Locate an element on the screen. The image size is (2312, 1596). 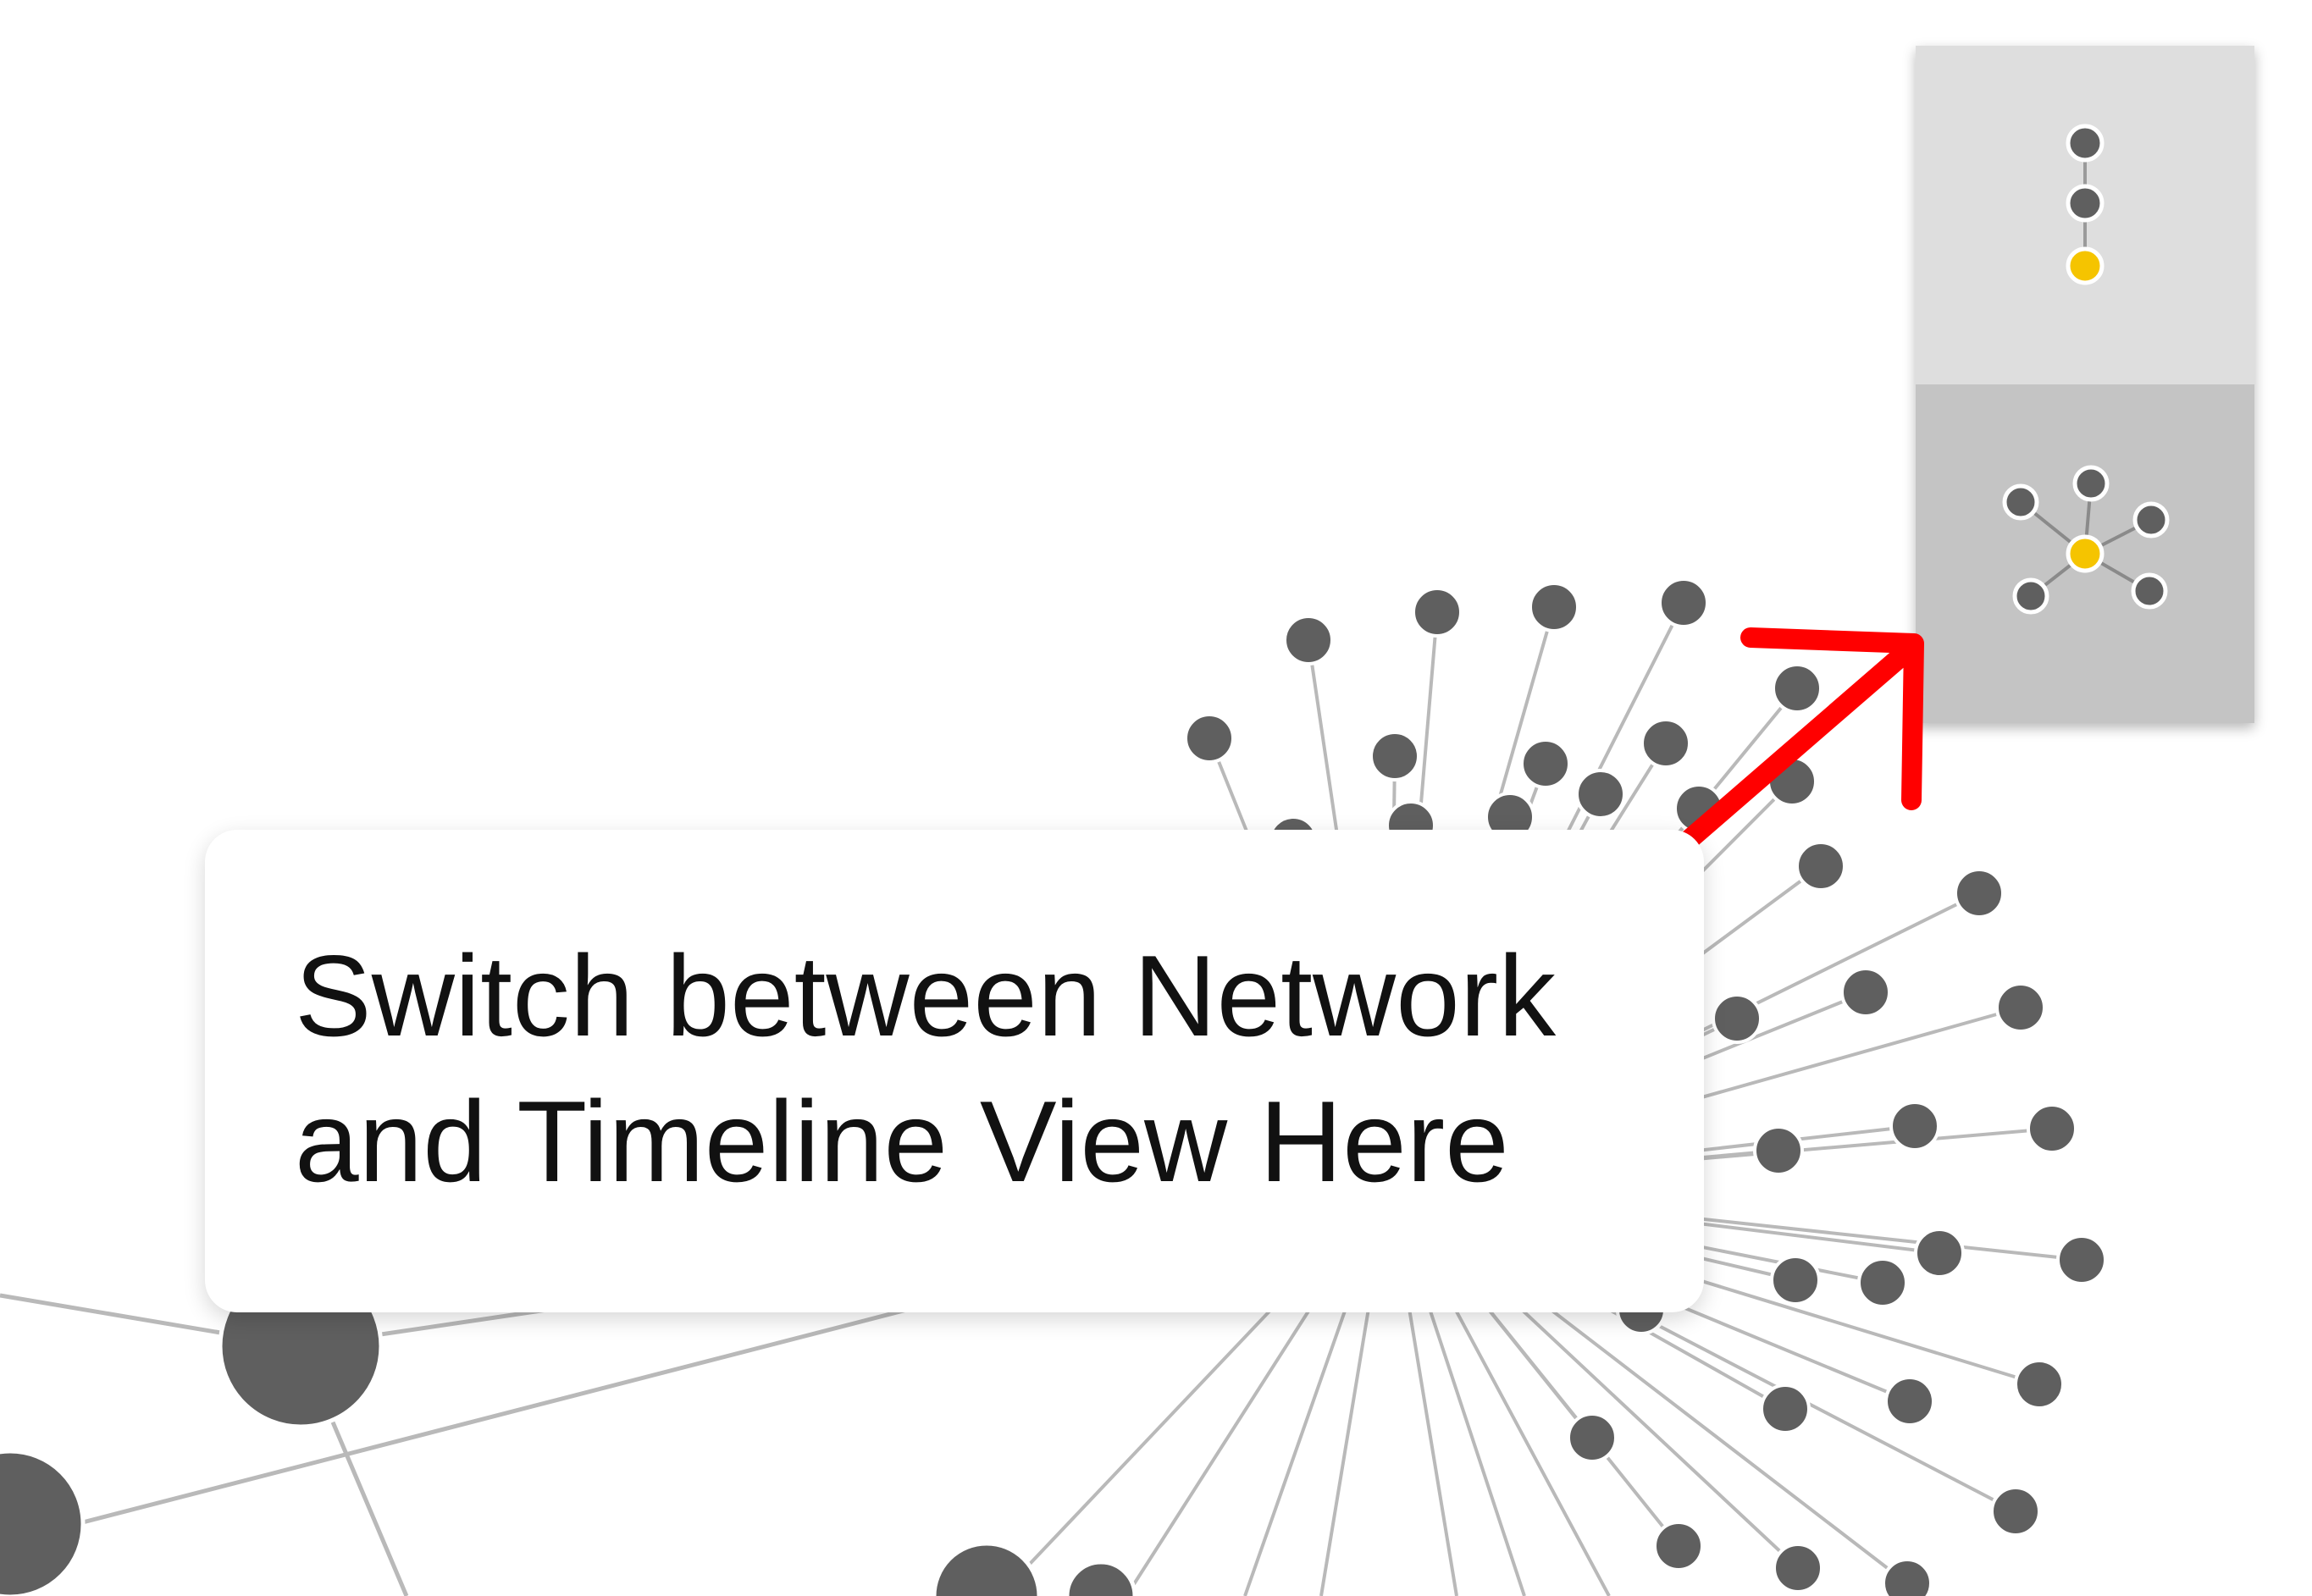
network-view-button: Network View is located at coordinates (2085, 553).